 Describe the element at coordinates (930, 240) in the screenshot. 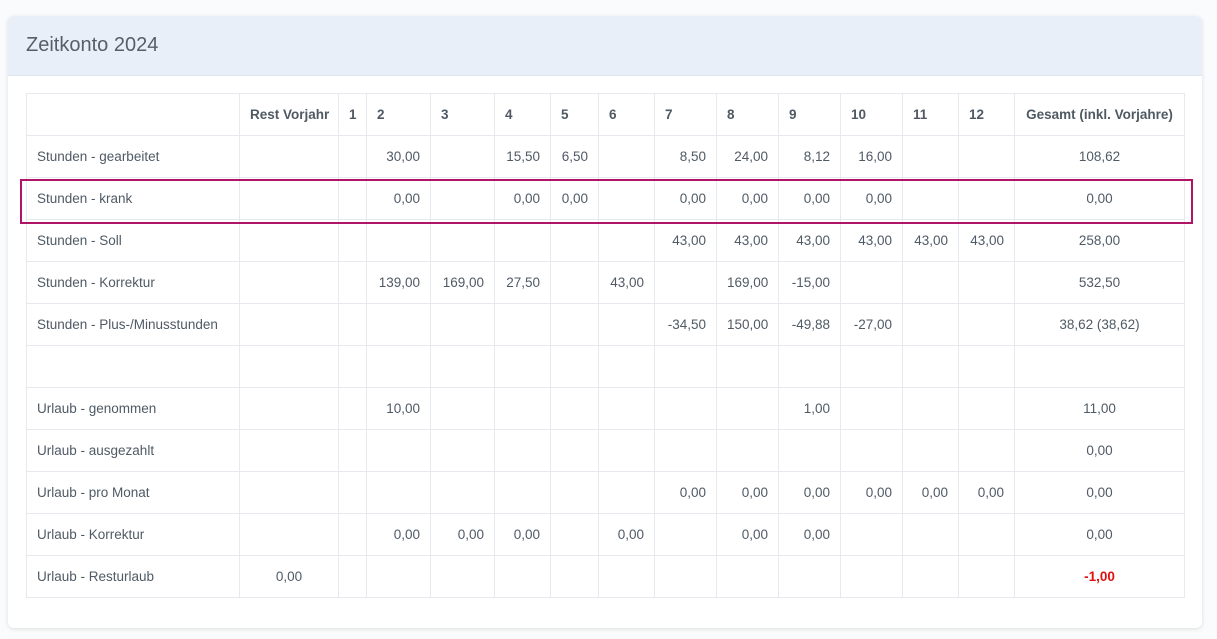

I see `cell-month-11: 43,00` at that location.